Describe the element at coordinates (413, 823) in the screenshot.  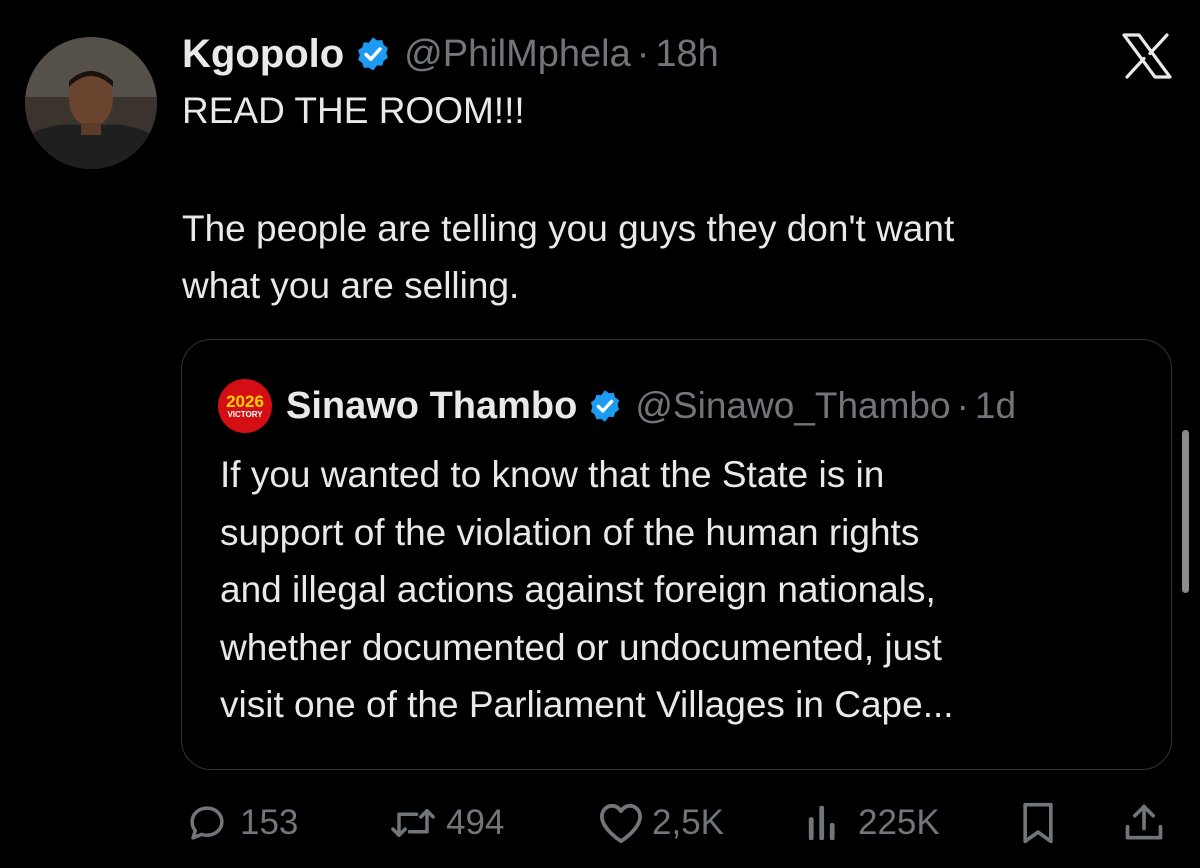
I see `repost-icon` at that location.